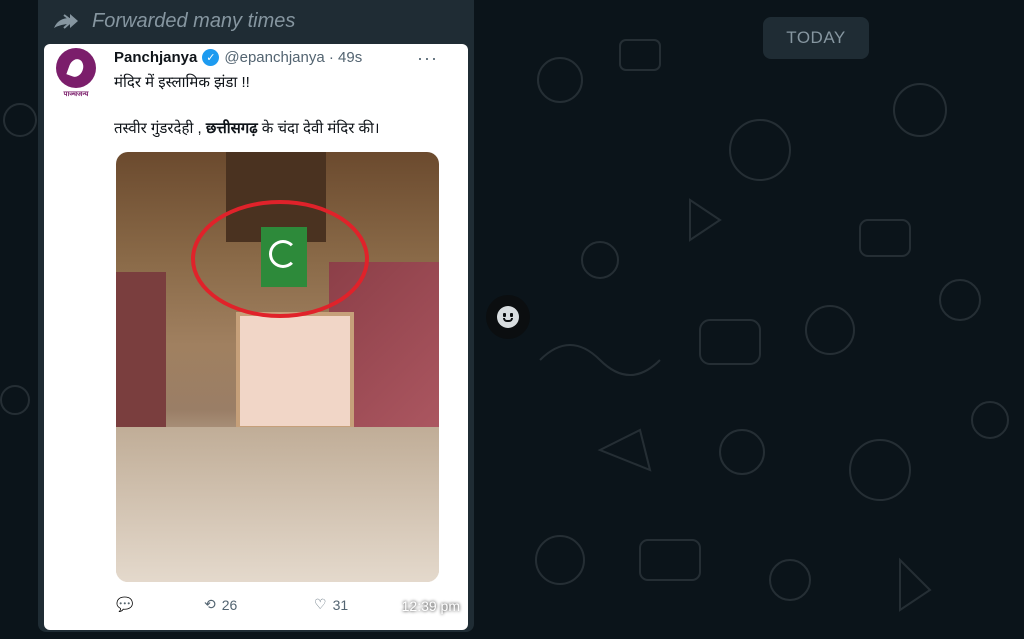 The height and width of the screenshot is (639, 1024). I want to click on account-avatar: पाञ्चजन्य, so click(76, 73).